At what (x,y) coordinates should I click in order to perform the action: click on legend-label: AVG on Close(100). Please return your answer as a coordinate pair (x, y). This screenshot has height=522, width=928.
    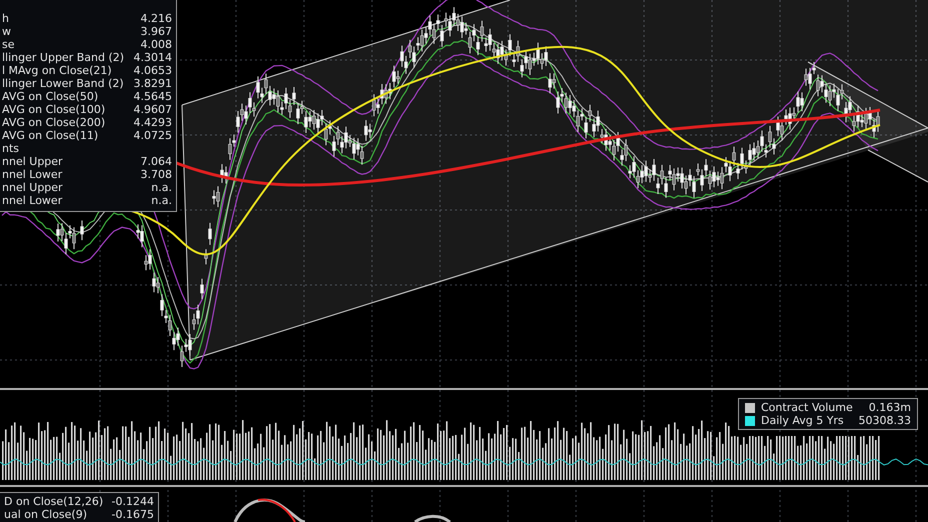
    Looking at the image, I should click on (54, 109).